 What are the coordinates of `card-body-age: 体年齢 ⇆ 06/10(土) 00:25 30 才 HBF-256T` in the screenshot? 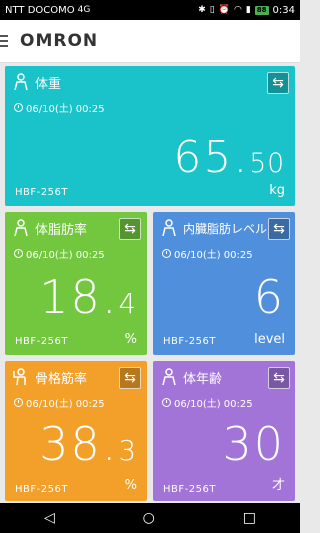 It's located at (224, 431).